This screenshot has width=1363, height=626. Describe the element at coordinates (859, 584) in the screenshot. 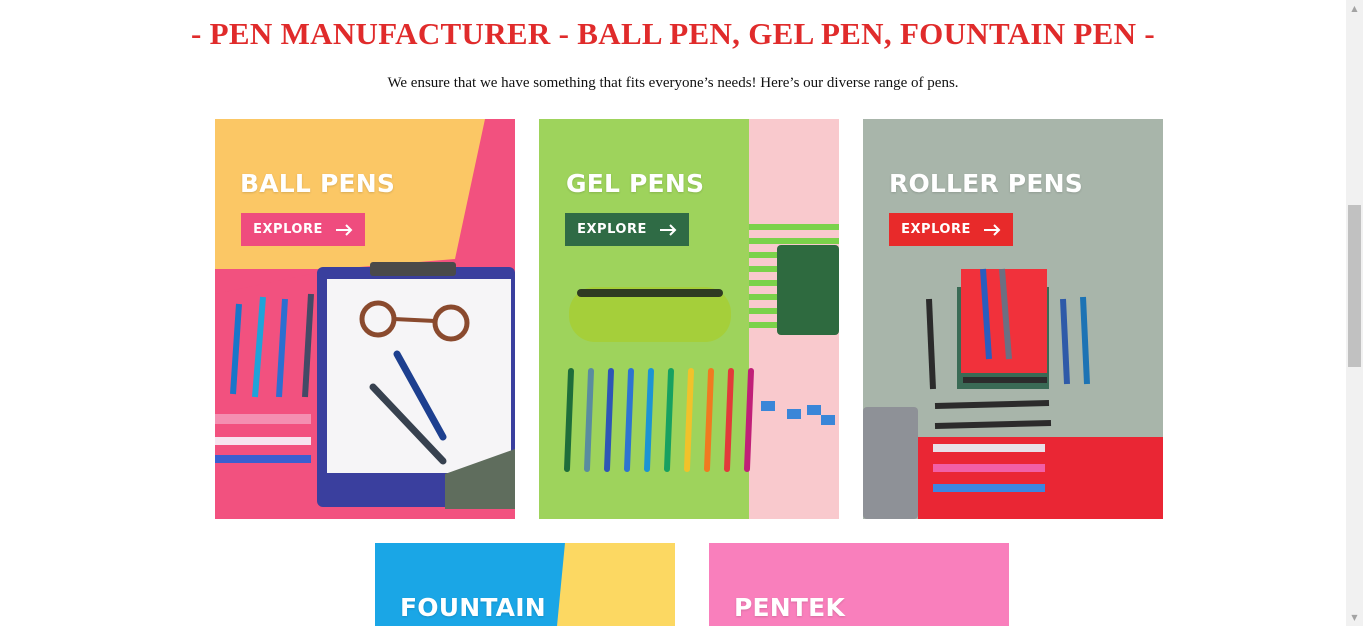

I see `card-pentek: PENTEK` at that location.